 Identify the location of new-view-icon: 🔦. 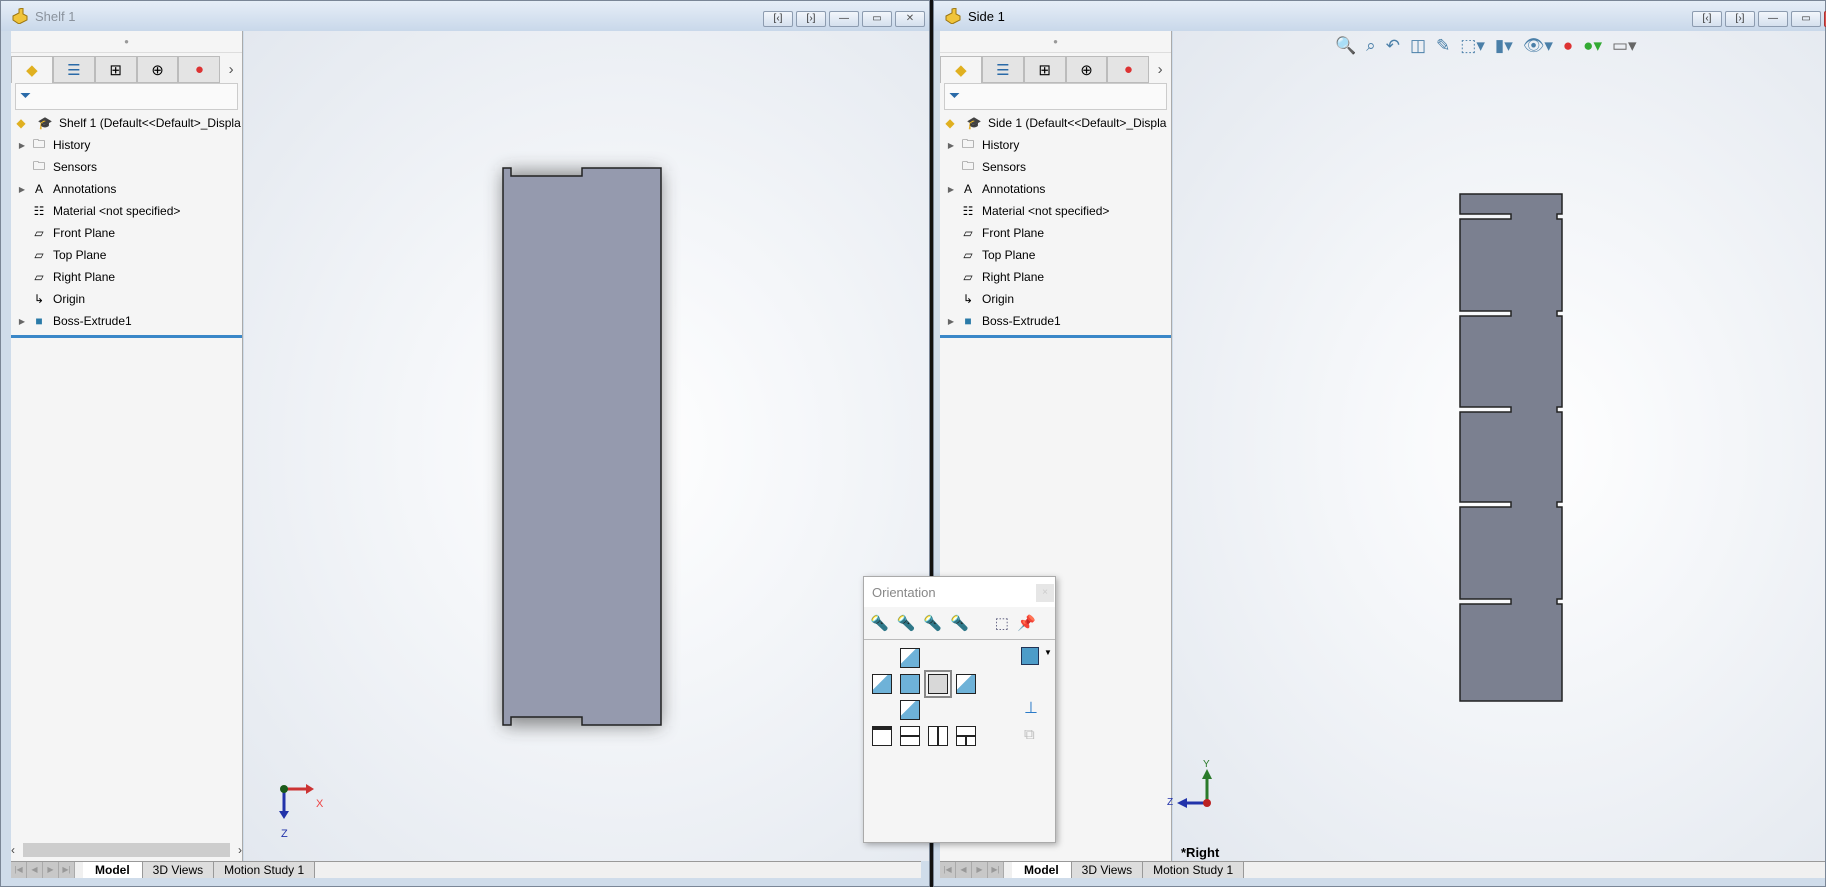
(879, 623).